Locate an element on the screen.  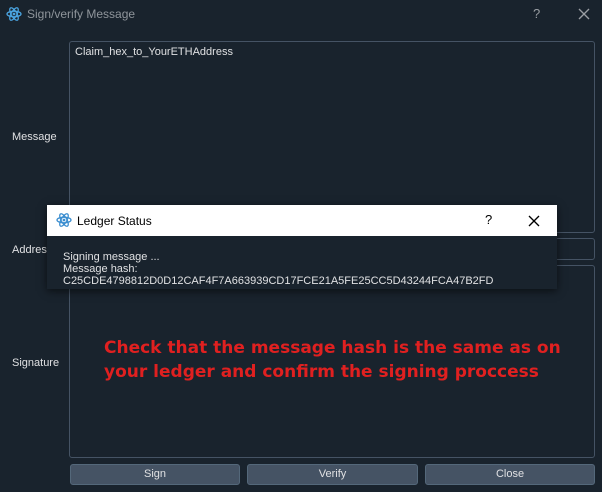
message-text: Claim_hex_to_YourETHAddress is located at coordinates (154, 52).